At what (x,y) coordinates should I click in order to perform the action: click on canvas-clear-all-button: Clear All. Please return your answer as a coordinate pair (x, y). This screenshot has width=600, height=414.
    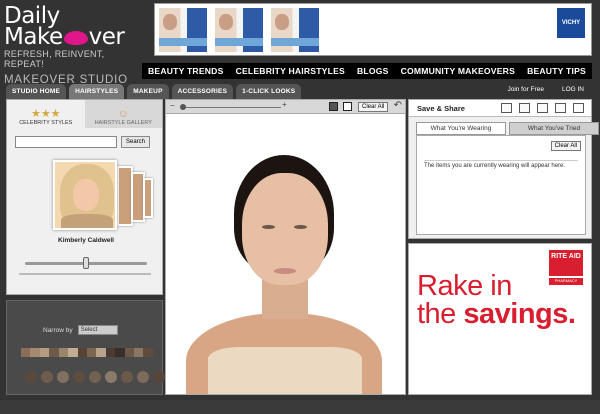
    Looking at the image, I should click on (373, 107).